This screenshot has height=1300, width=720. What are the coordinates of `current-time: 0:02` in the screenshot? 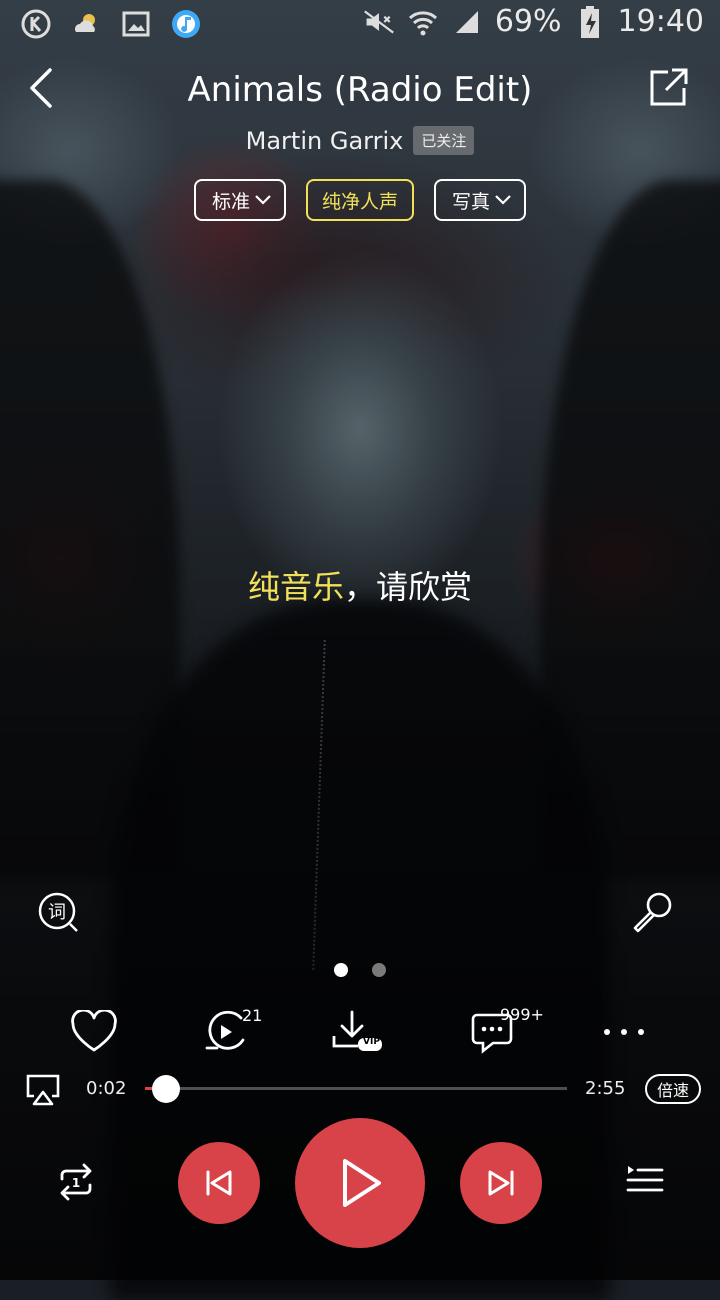 It's located at (106, 1088).